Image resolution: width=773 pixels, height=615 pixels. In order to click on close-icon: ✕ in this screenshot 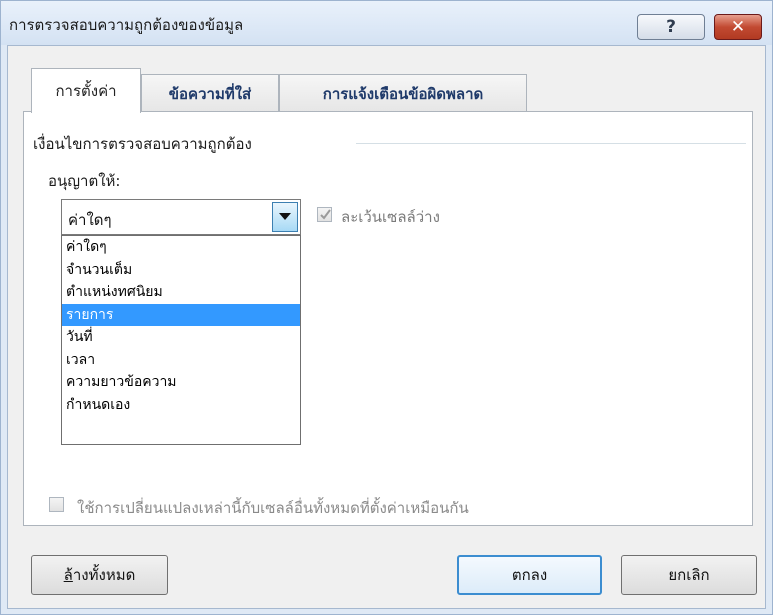, I will do `click(738, 27)`.